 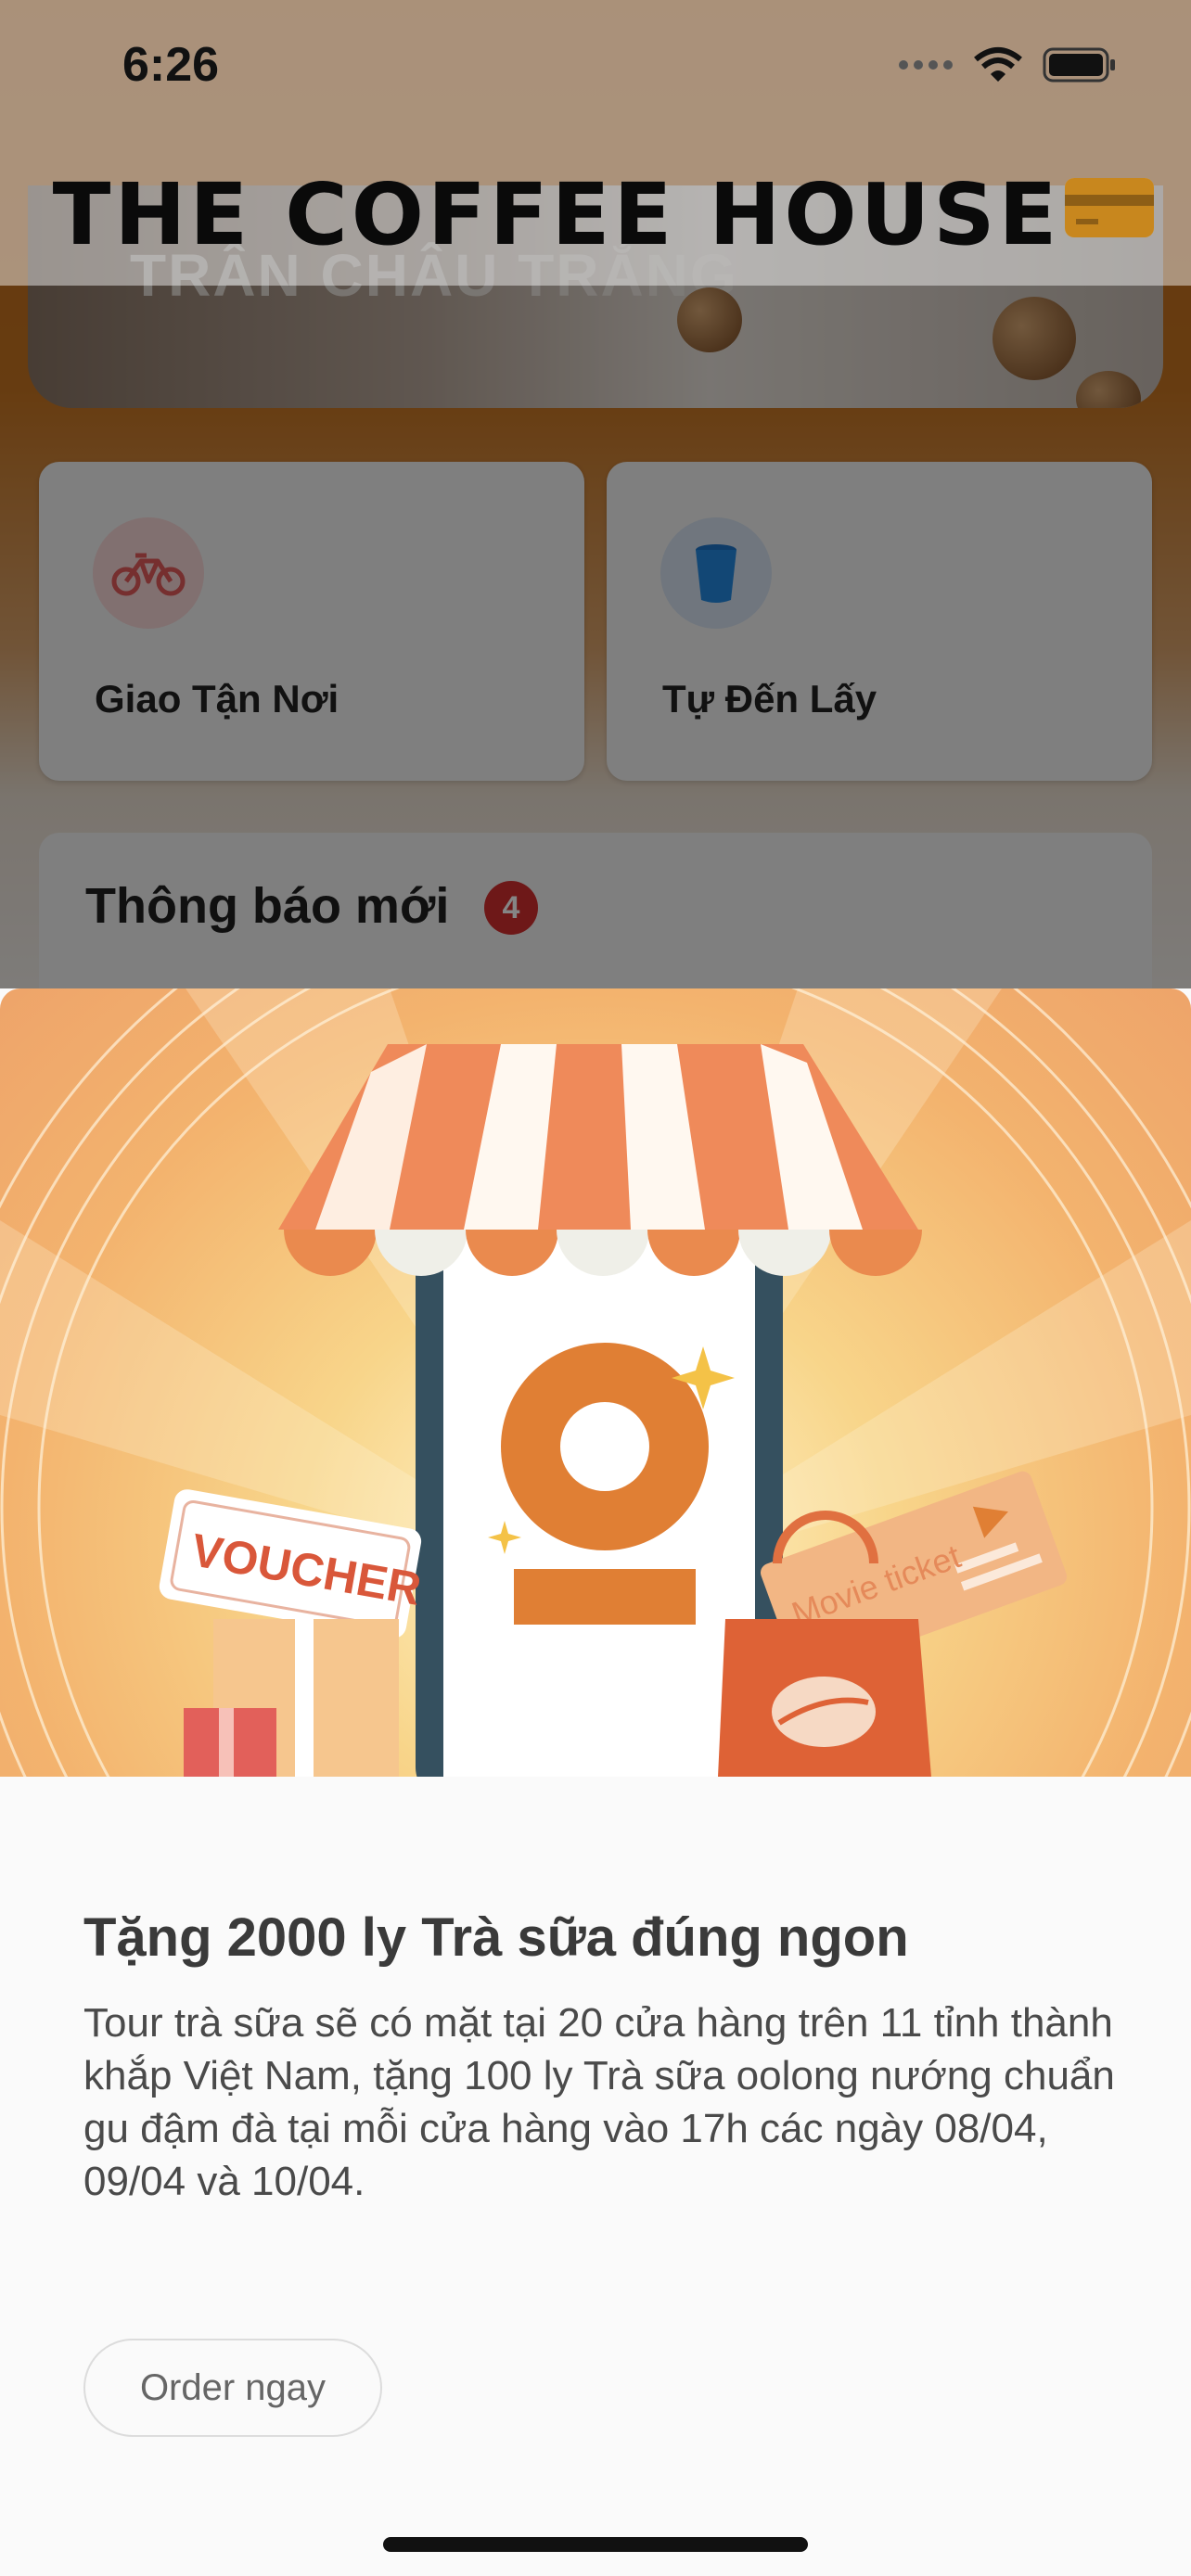 I want to click on order-now-button: Order ngay, so click(x=232, y=2388).